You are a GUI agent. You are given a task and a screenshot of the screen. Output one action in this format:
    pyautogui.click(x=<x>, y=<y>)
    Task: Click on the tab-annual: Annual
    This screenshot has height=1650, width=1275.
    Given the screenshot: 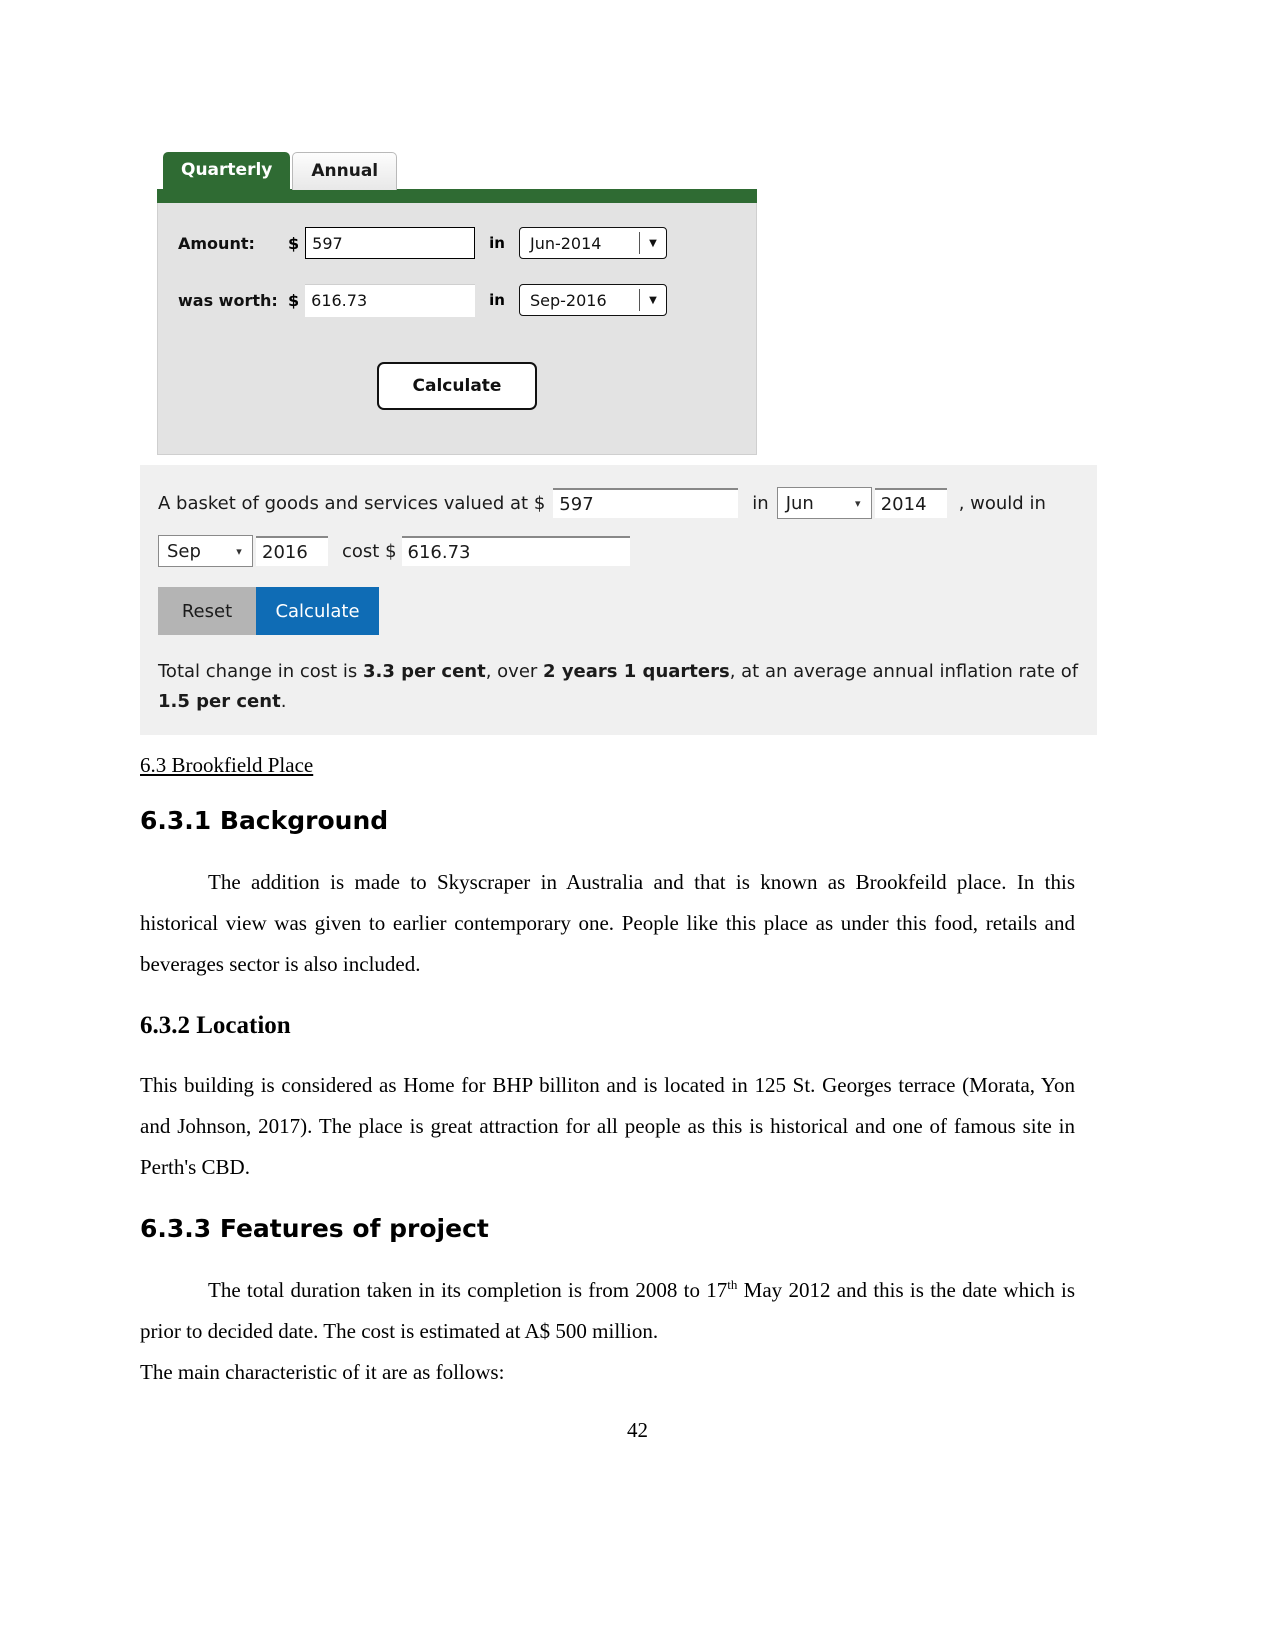 What is the action you would take?
    pyautogui.click(x=345, y=171)
    